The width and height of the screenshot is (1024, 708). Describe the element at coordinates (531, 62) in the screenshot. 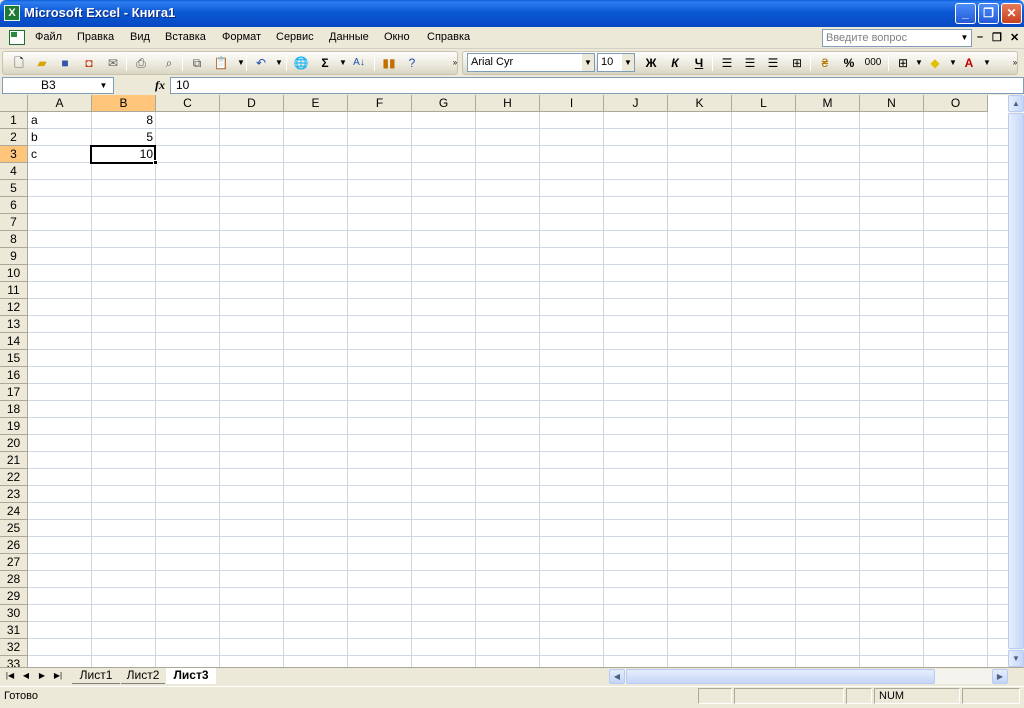

I see `font-name-select: Arial Cyr ▼` at that location.